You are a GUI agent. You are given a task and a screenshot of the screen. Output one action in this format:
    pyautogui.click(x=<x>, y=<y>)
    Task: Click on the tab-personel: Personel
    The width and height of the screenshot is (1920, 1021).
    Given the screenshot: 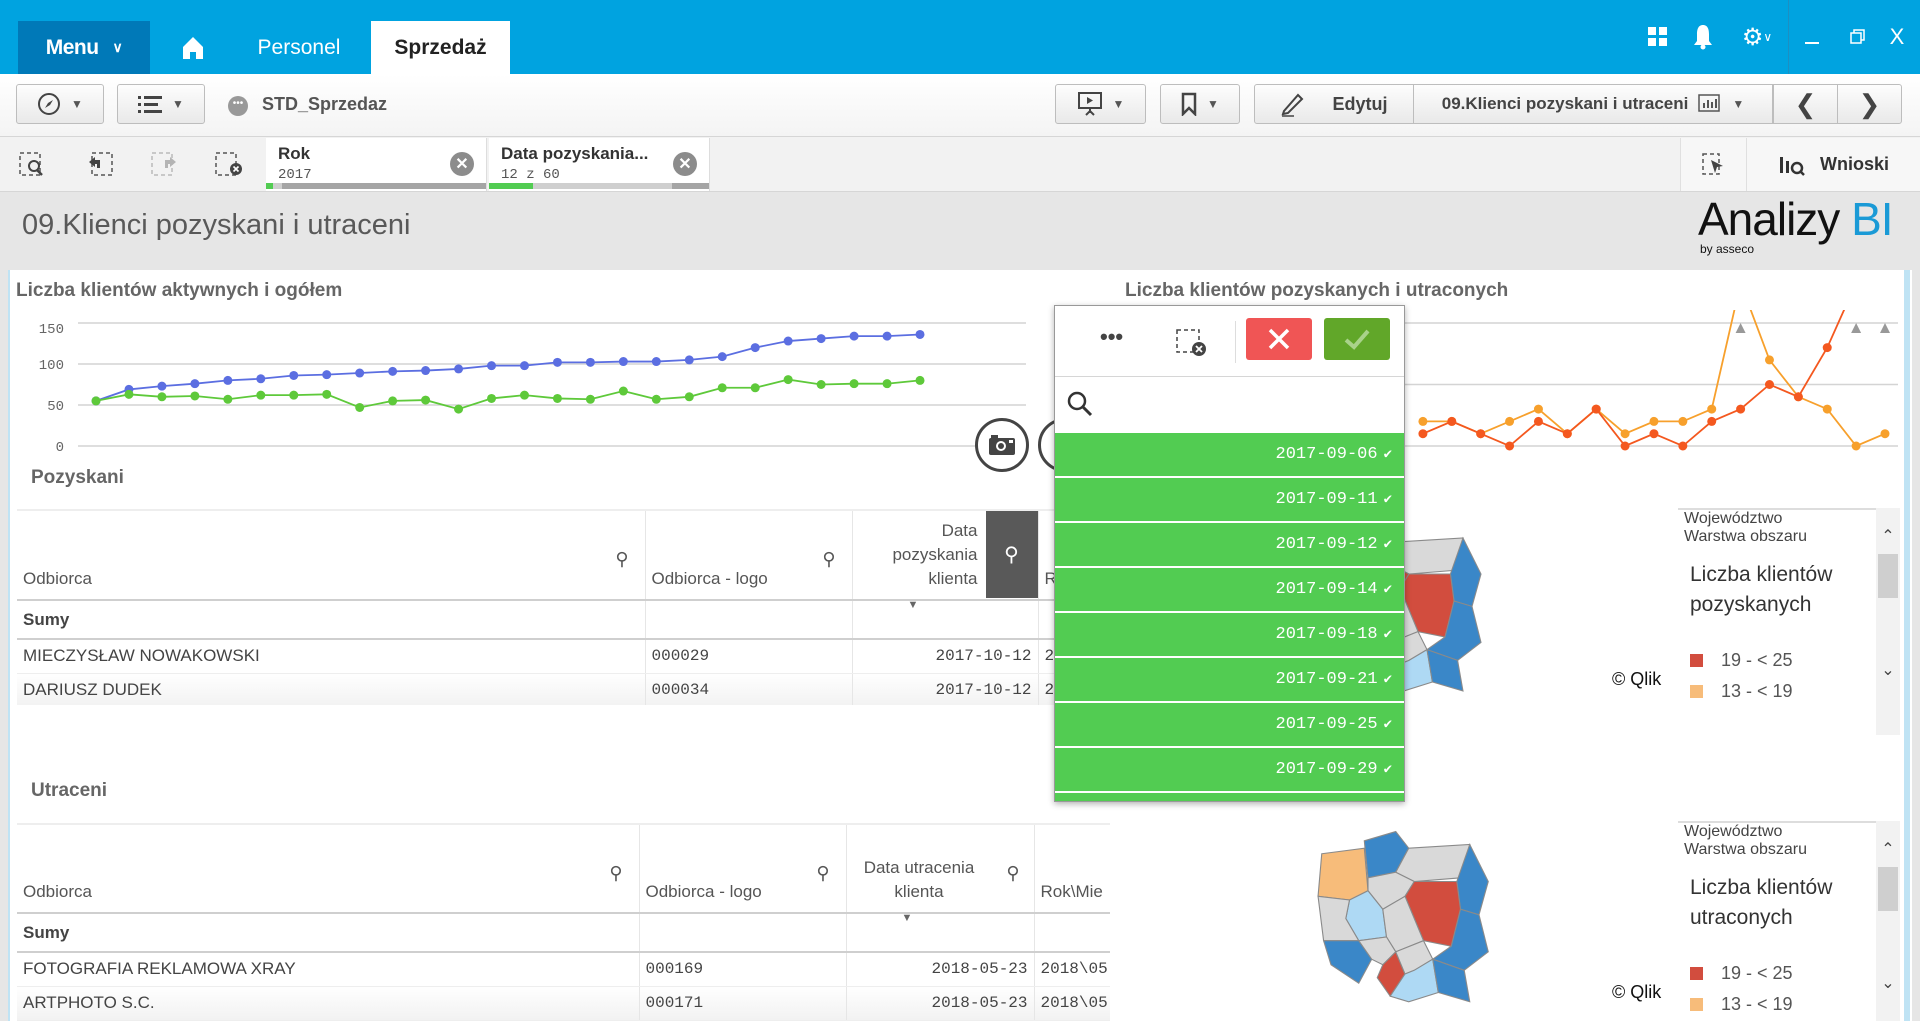 What is the action you would take?
    pyautogui.click(x=299, y=47)
    